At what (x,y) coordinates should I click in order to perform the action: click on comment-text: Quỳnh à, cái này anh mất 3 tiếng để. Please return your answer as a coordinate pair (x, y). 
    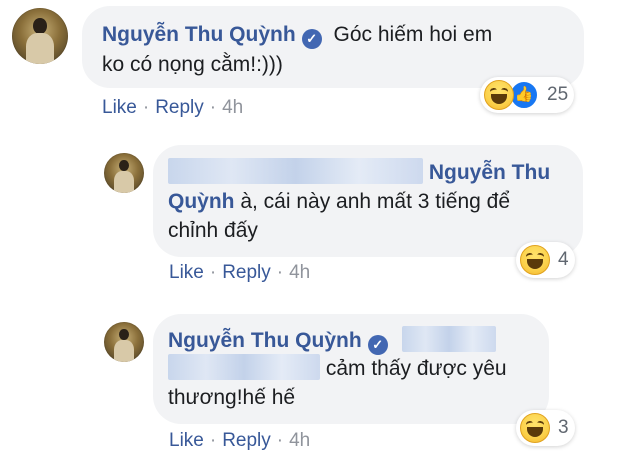
    Looking at the image, I should click on (339, 202).